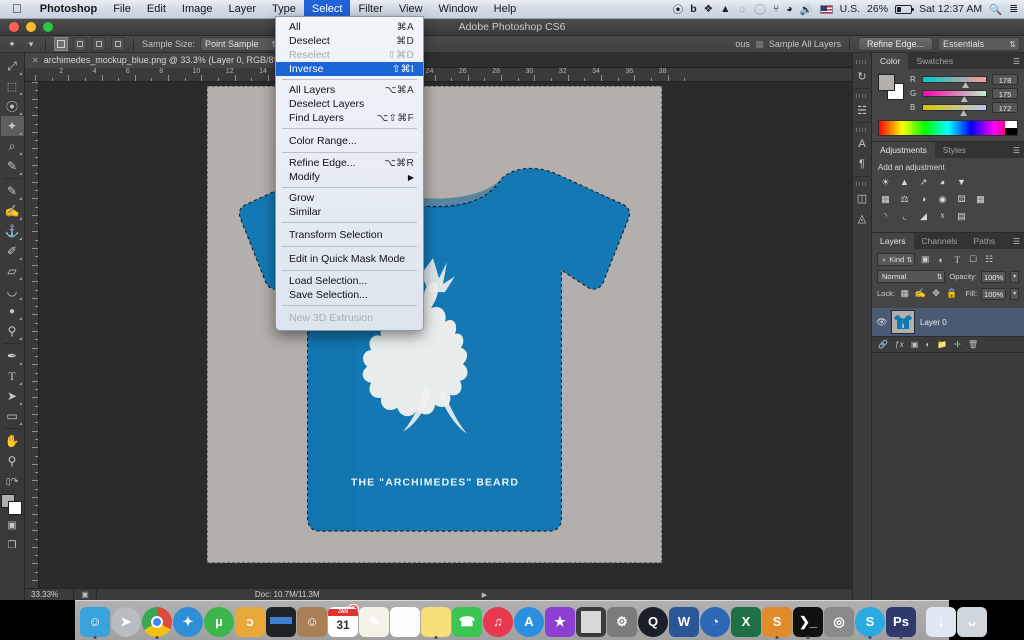 The image size is (1024, 640). What do you see at coordinates (911, 276) in the screenshot?
I see `blend-mode-select: Normal` at bounding box center [911, 276].